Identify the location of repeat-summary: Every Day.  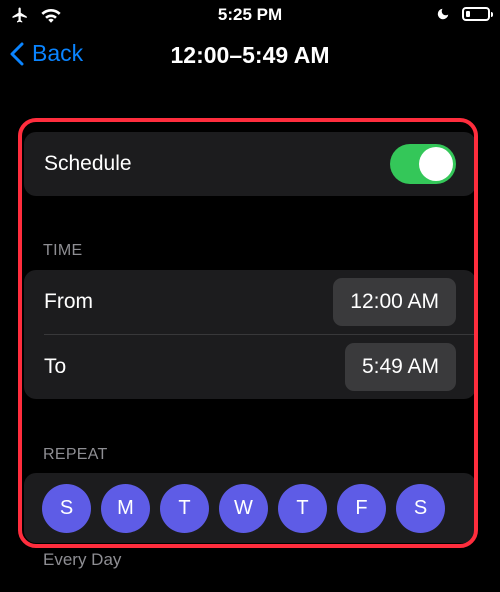
(82, 559).